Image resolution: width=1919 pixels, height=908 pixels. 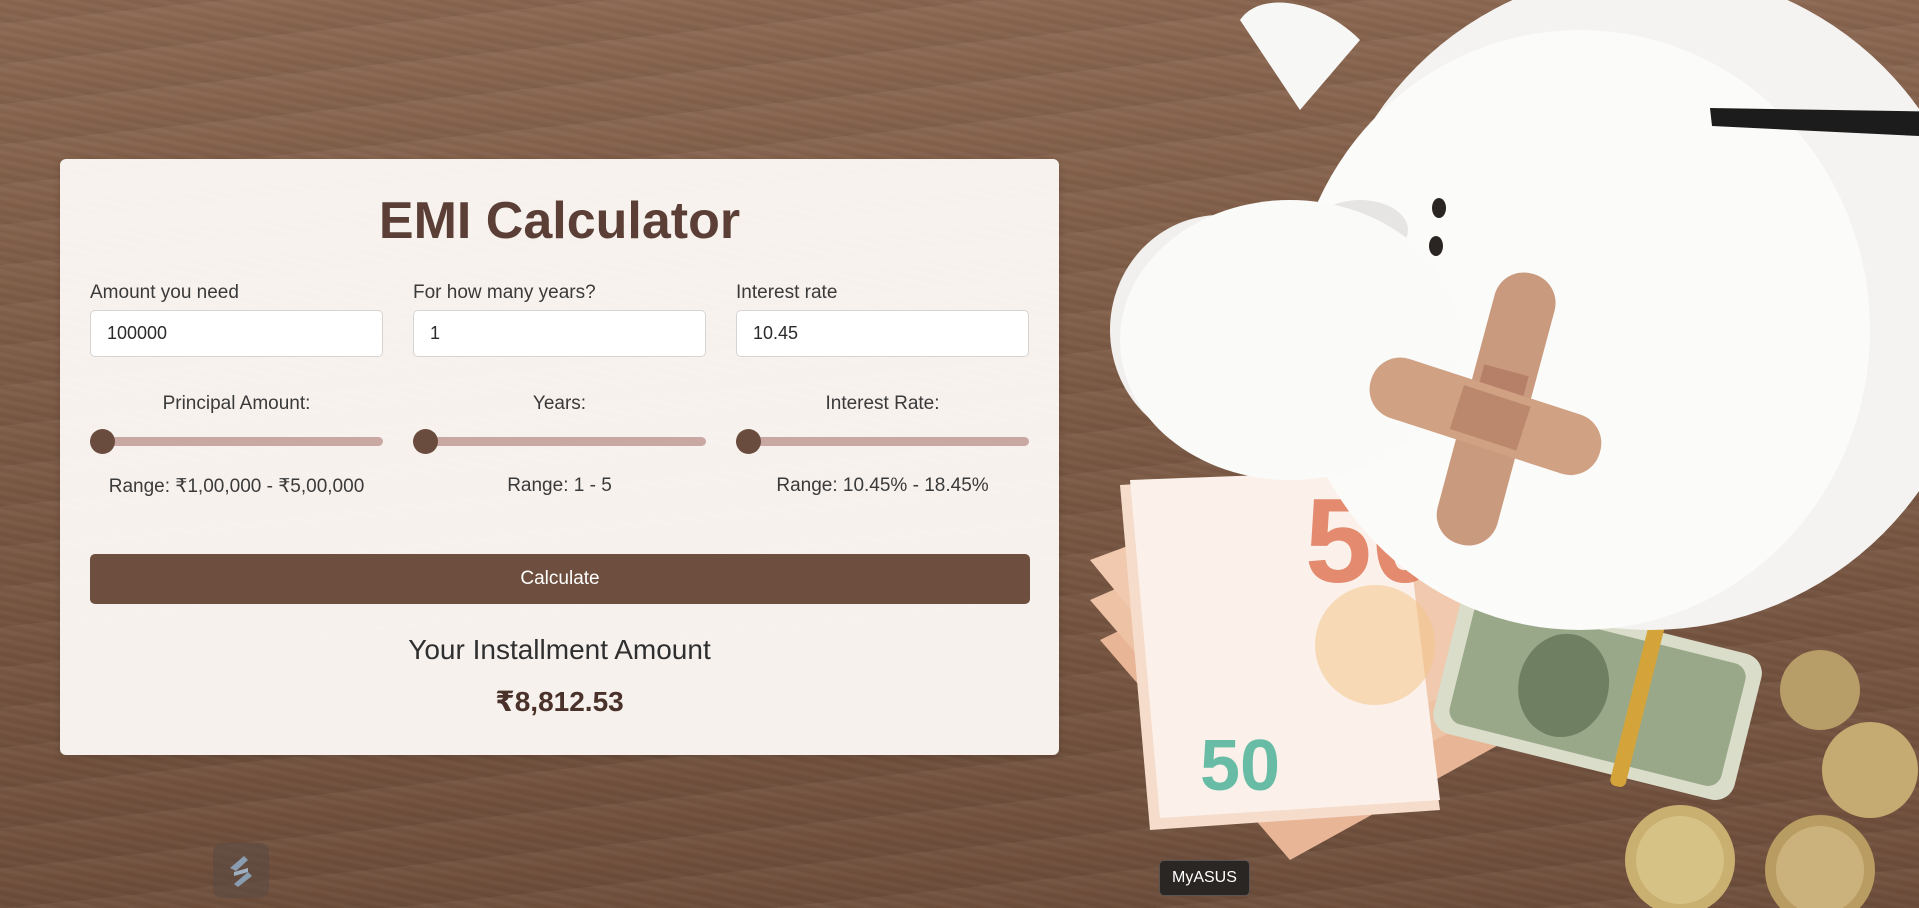 What do you see at coordinates (559, 333) in the screenshot?
I see `years-input` at bounding box center [559, 333].